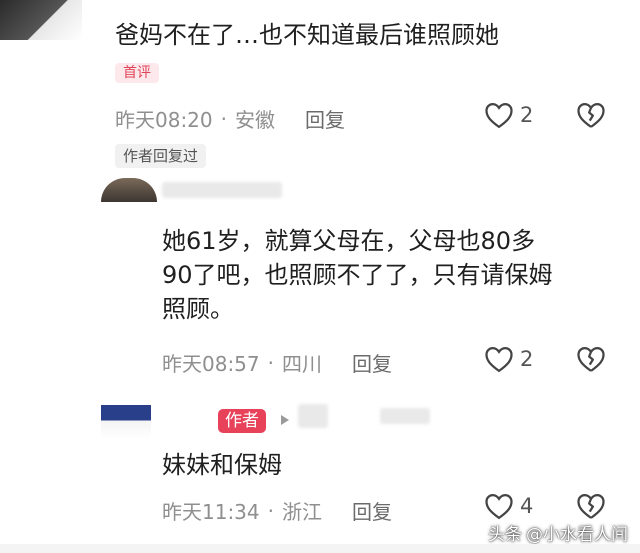 This screenshot has height=553, width=640. Describe the element at coordinates (577, 535) in the screenshot. I see `watermark-text: @小水看人间` at that location.